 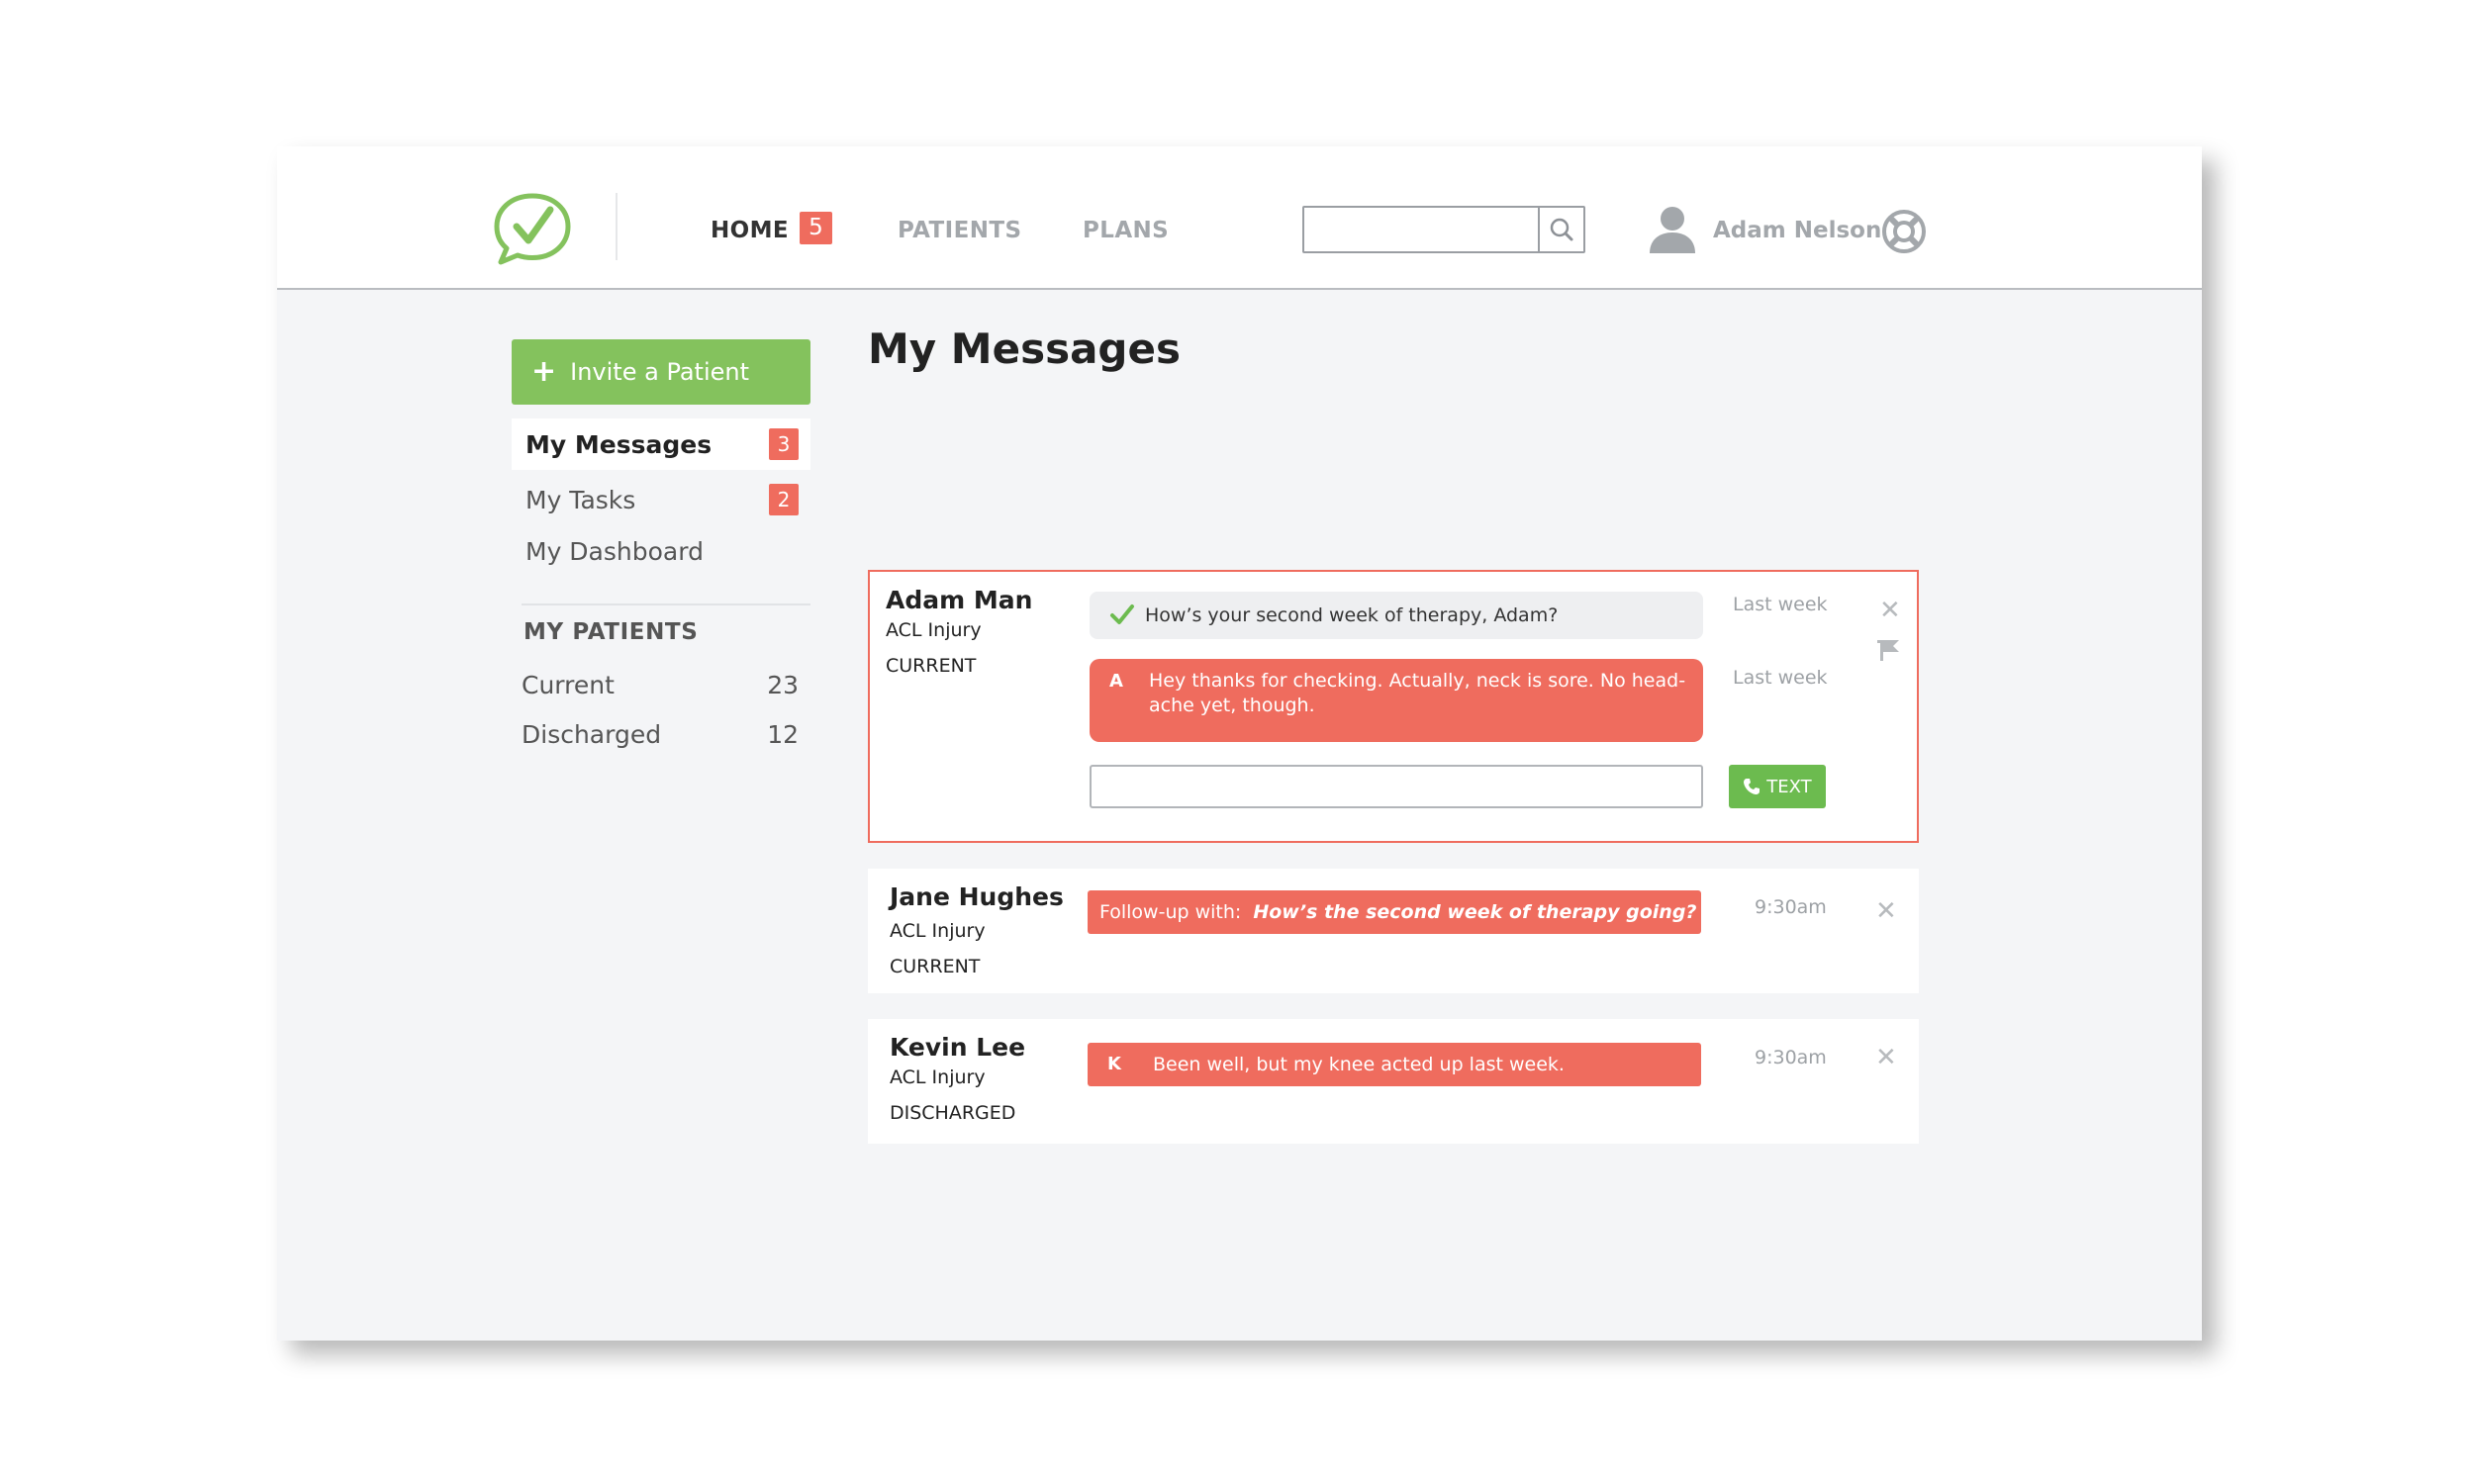 What do you see at coordinates (1232, 705) in the screenshot?
I see `message-text-line: ache yet, though.` at bounding box center [1232, 705].